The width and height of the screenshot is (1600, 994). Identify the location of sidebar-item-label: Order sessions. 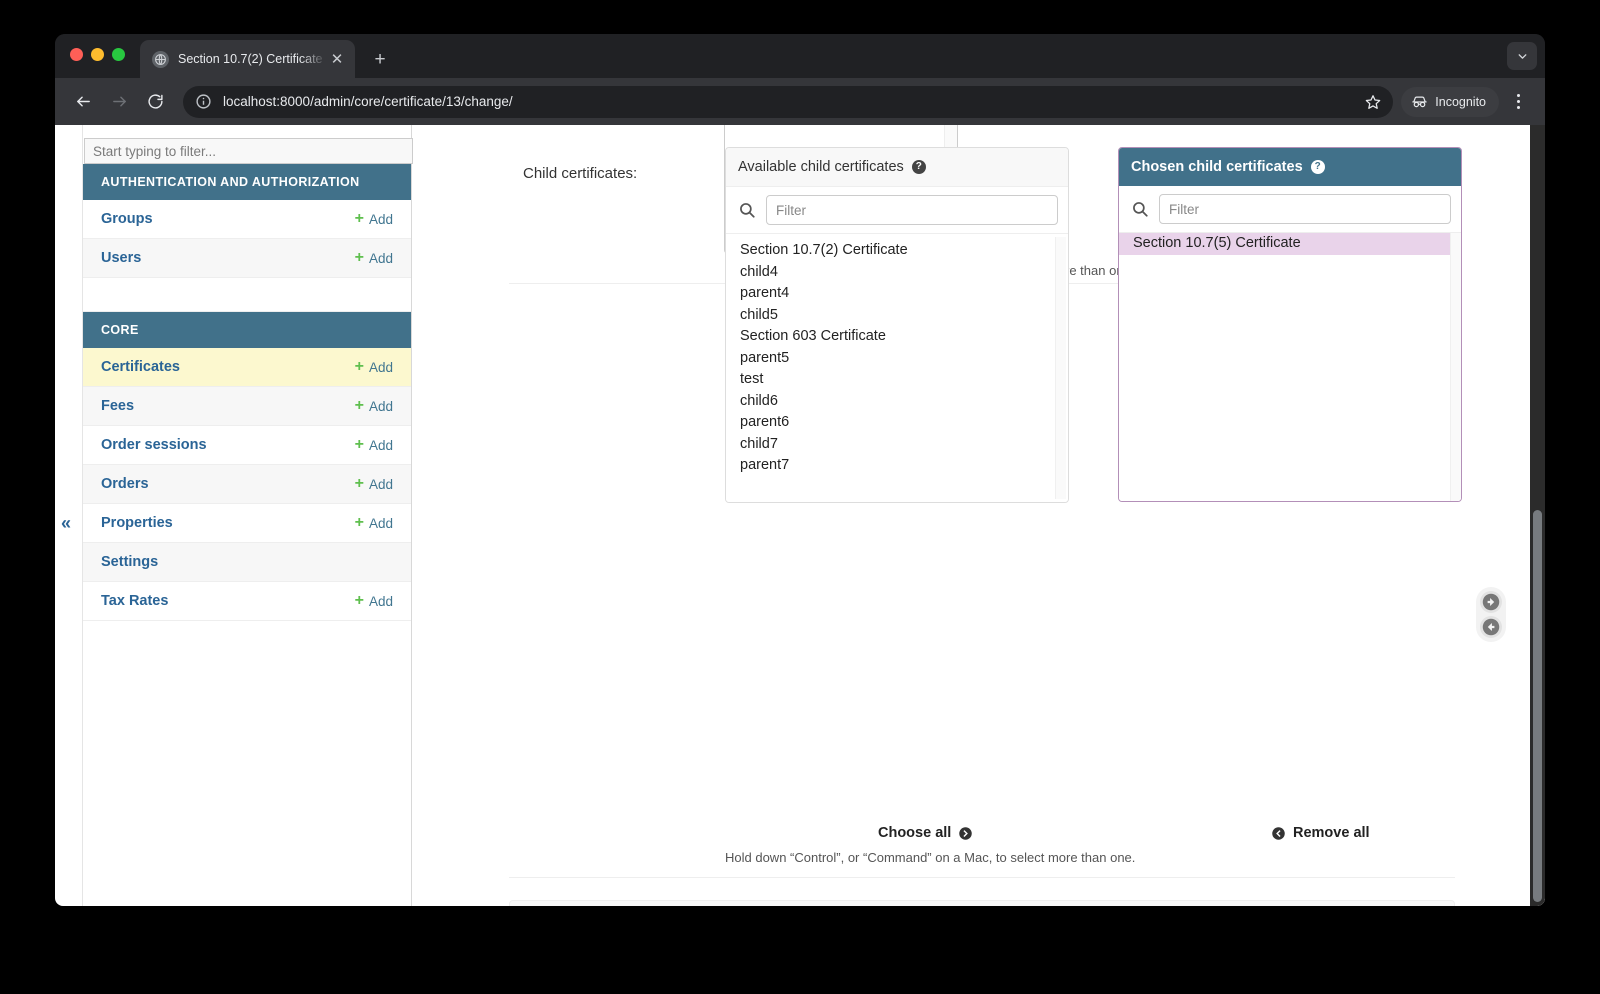
(154, 445).